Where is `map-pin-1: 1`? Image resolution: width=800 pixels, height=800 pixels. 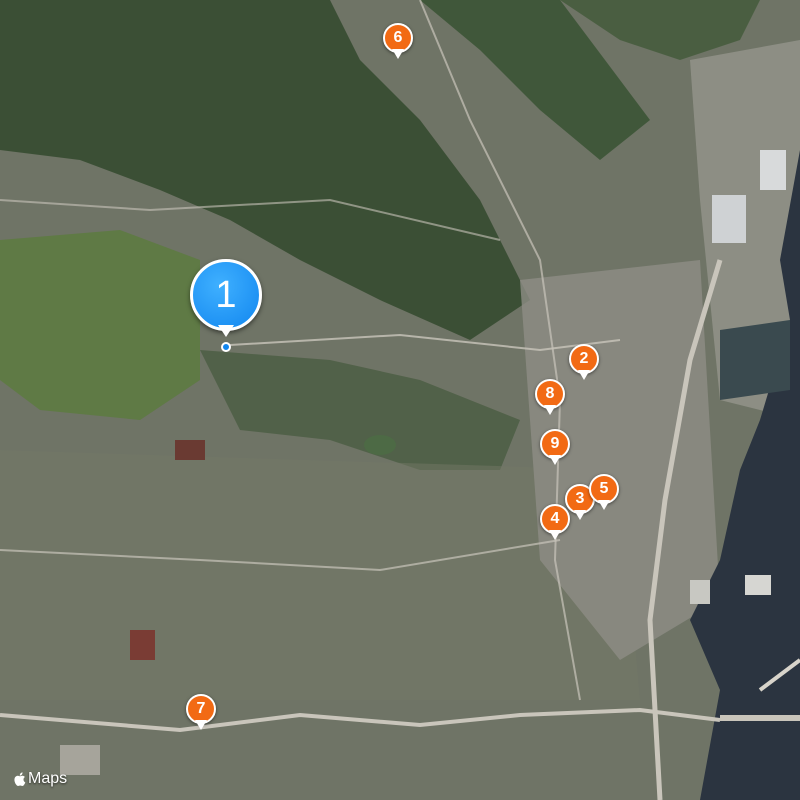 map-pin-1: 1 is located at coordinates (226, 298).